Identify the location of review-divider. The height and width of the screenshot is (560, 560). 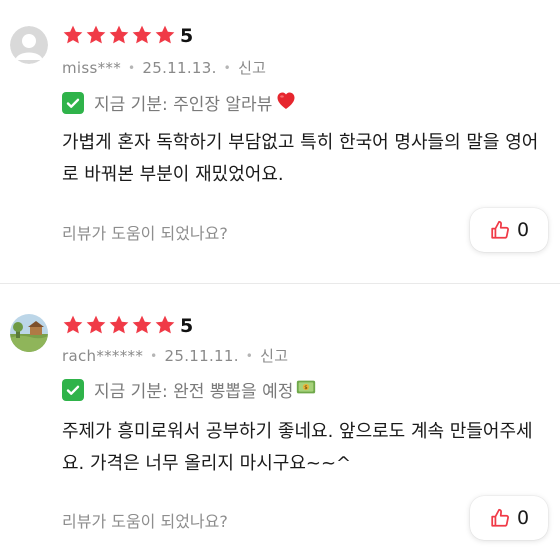
(280, 283).